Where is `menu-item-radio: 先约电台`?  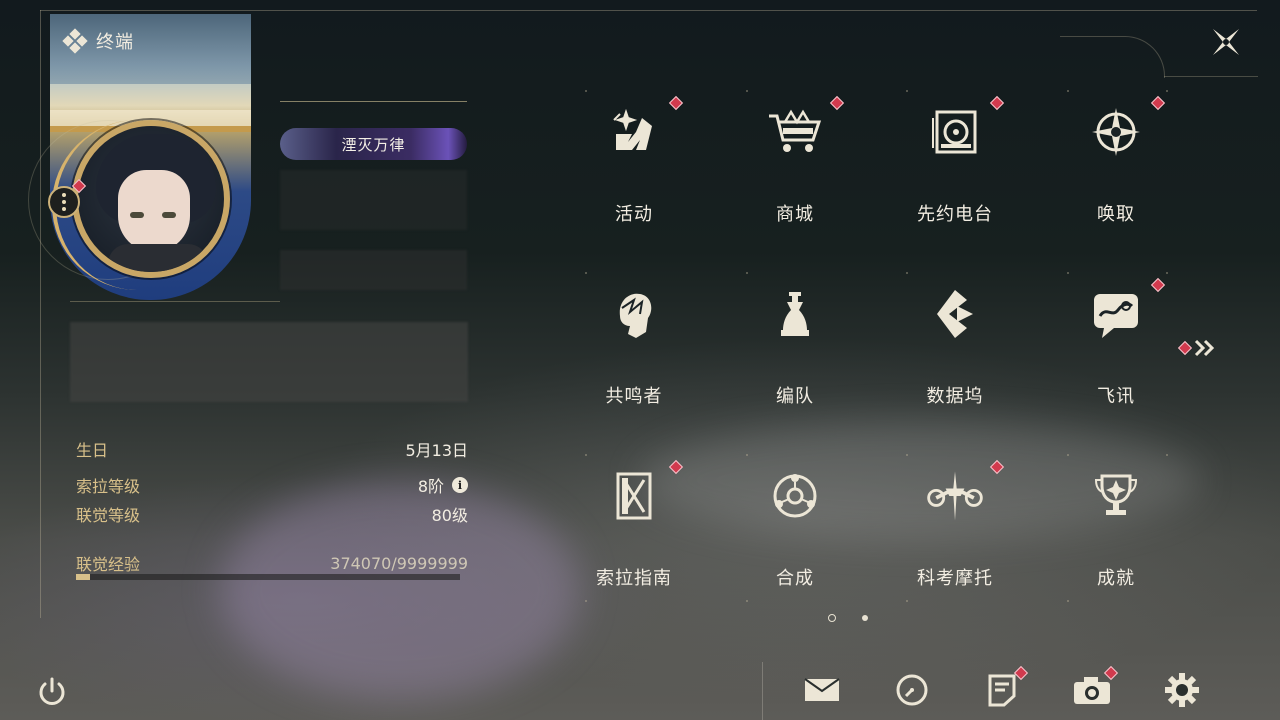
menu-item-radio: 先约电台 is located at coordinates (955, 165).